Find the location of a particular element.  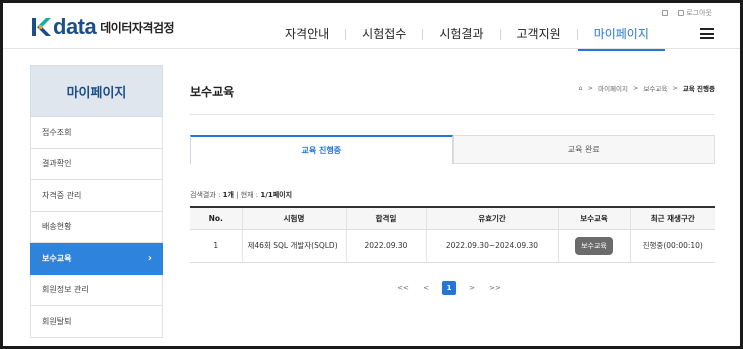

sidebar-item-continuing-education: 보수교육 › is located at coordinates (96, 259).